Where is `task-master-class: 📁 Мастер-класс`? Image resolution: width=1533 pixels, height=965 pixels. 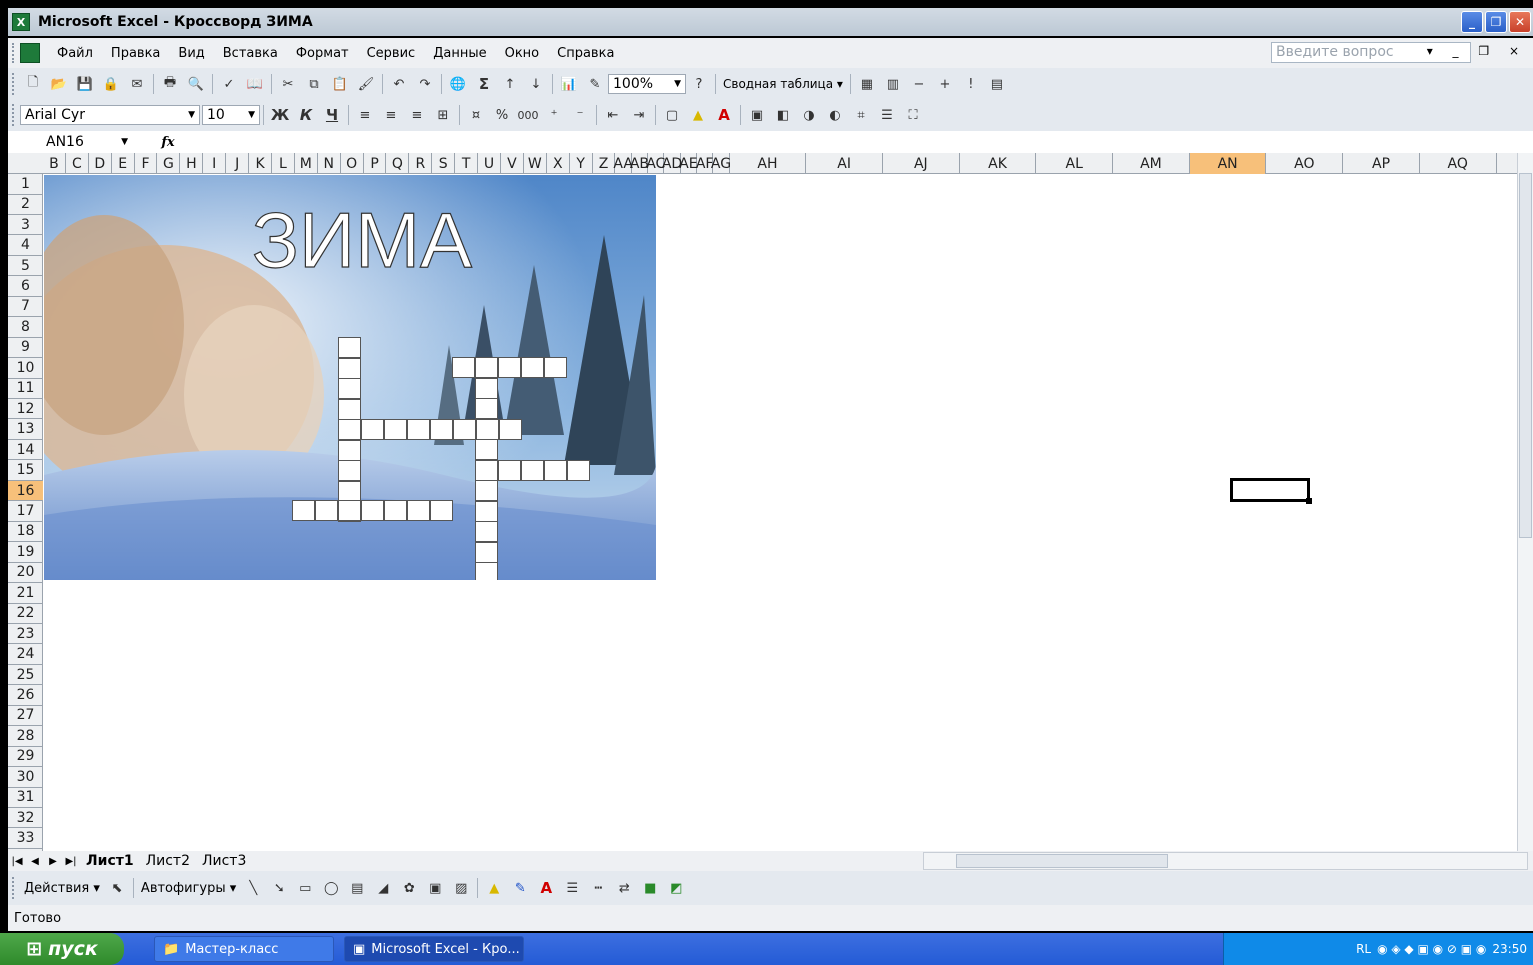
task-master-class: 📁 Мастер-класс is located at coordinates (244, 949).